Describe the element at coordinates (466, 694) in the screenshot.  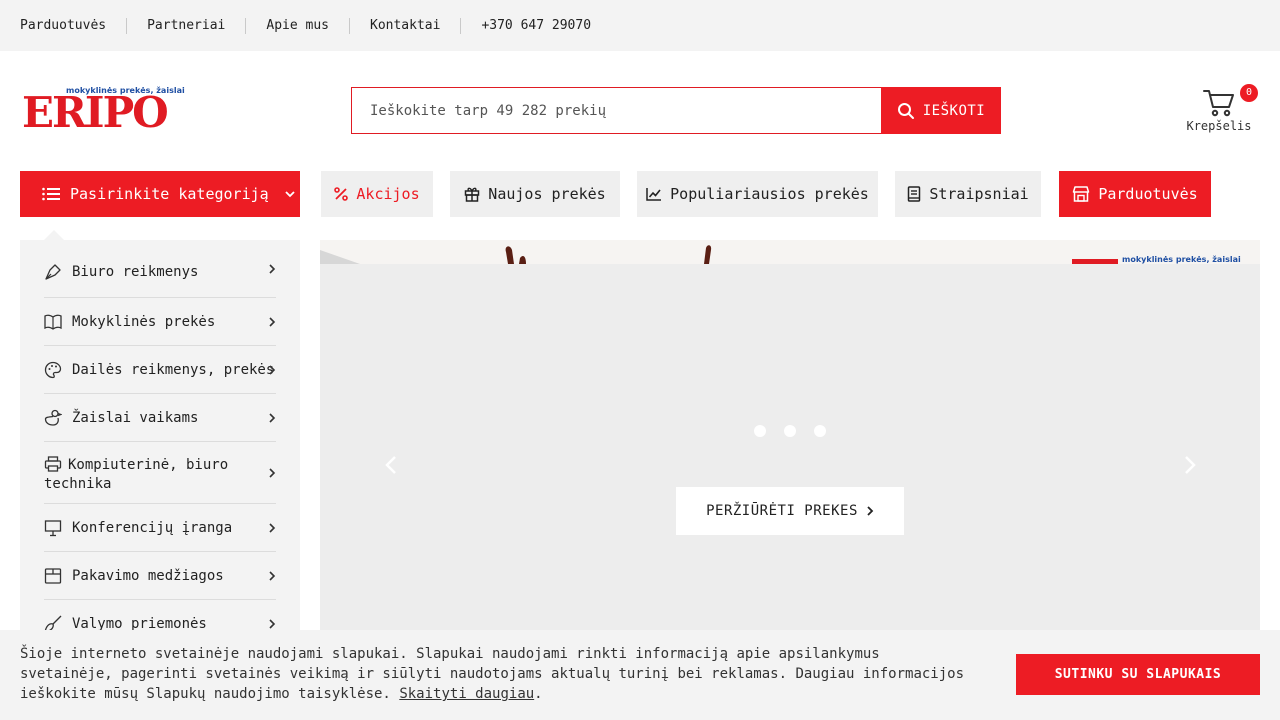
I see `cookie-read-more-link: Skaityti daugiau` at that location.